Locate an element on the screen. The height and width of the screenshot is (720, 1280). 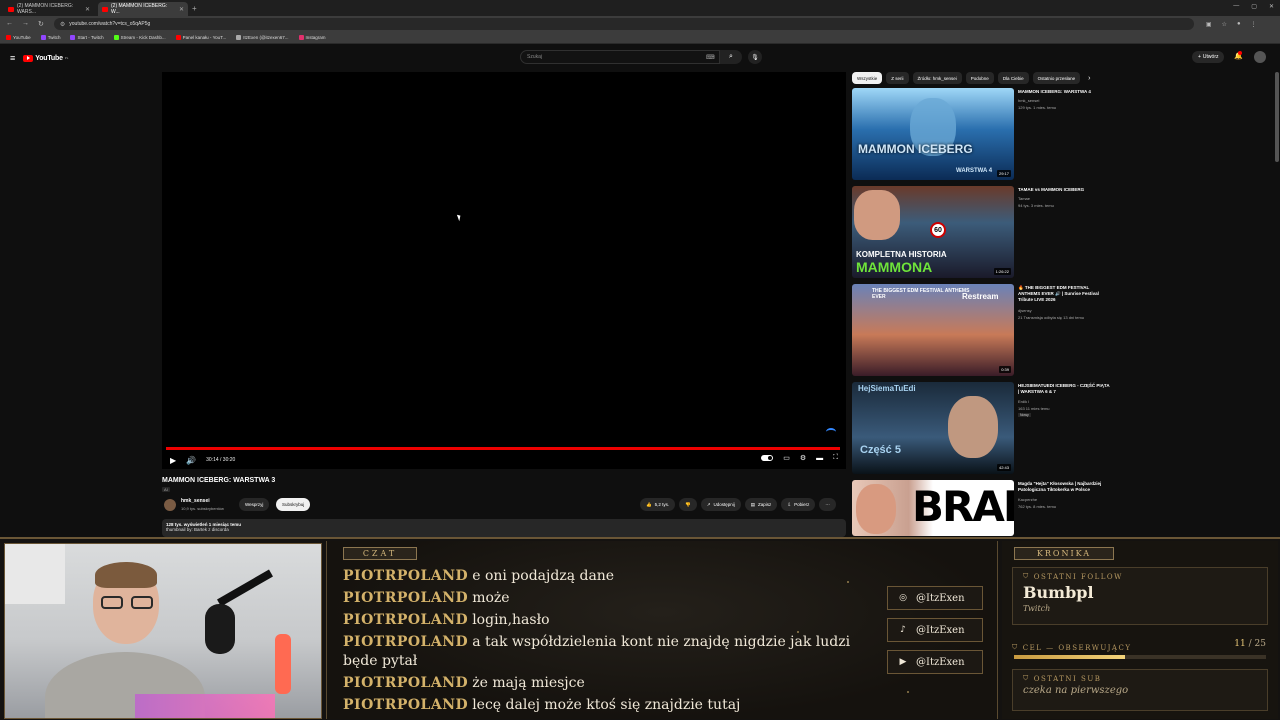
rec-channel: Tamae is located at coordinates (1024, 198).